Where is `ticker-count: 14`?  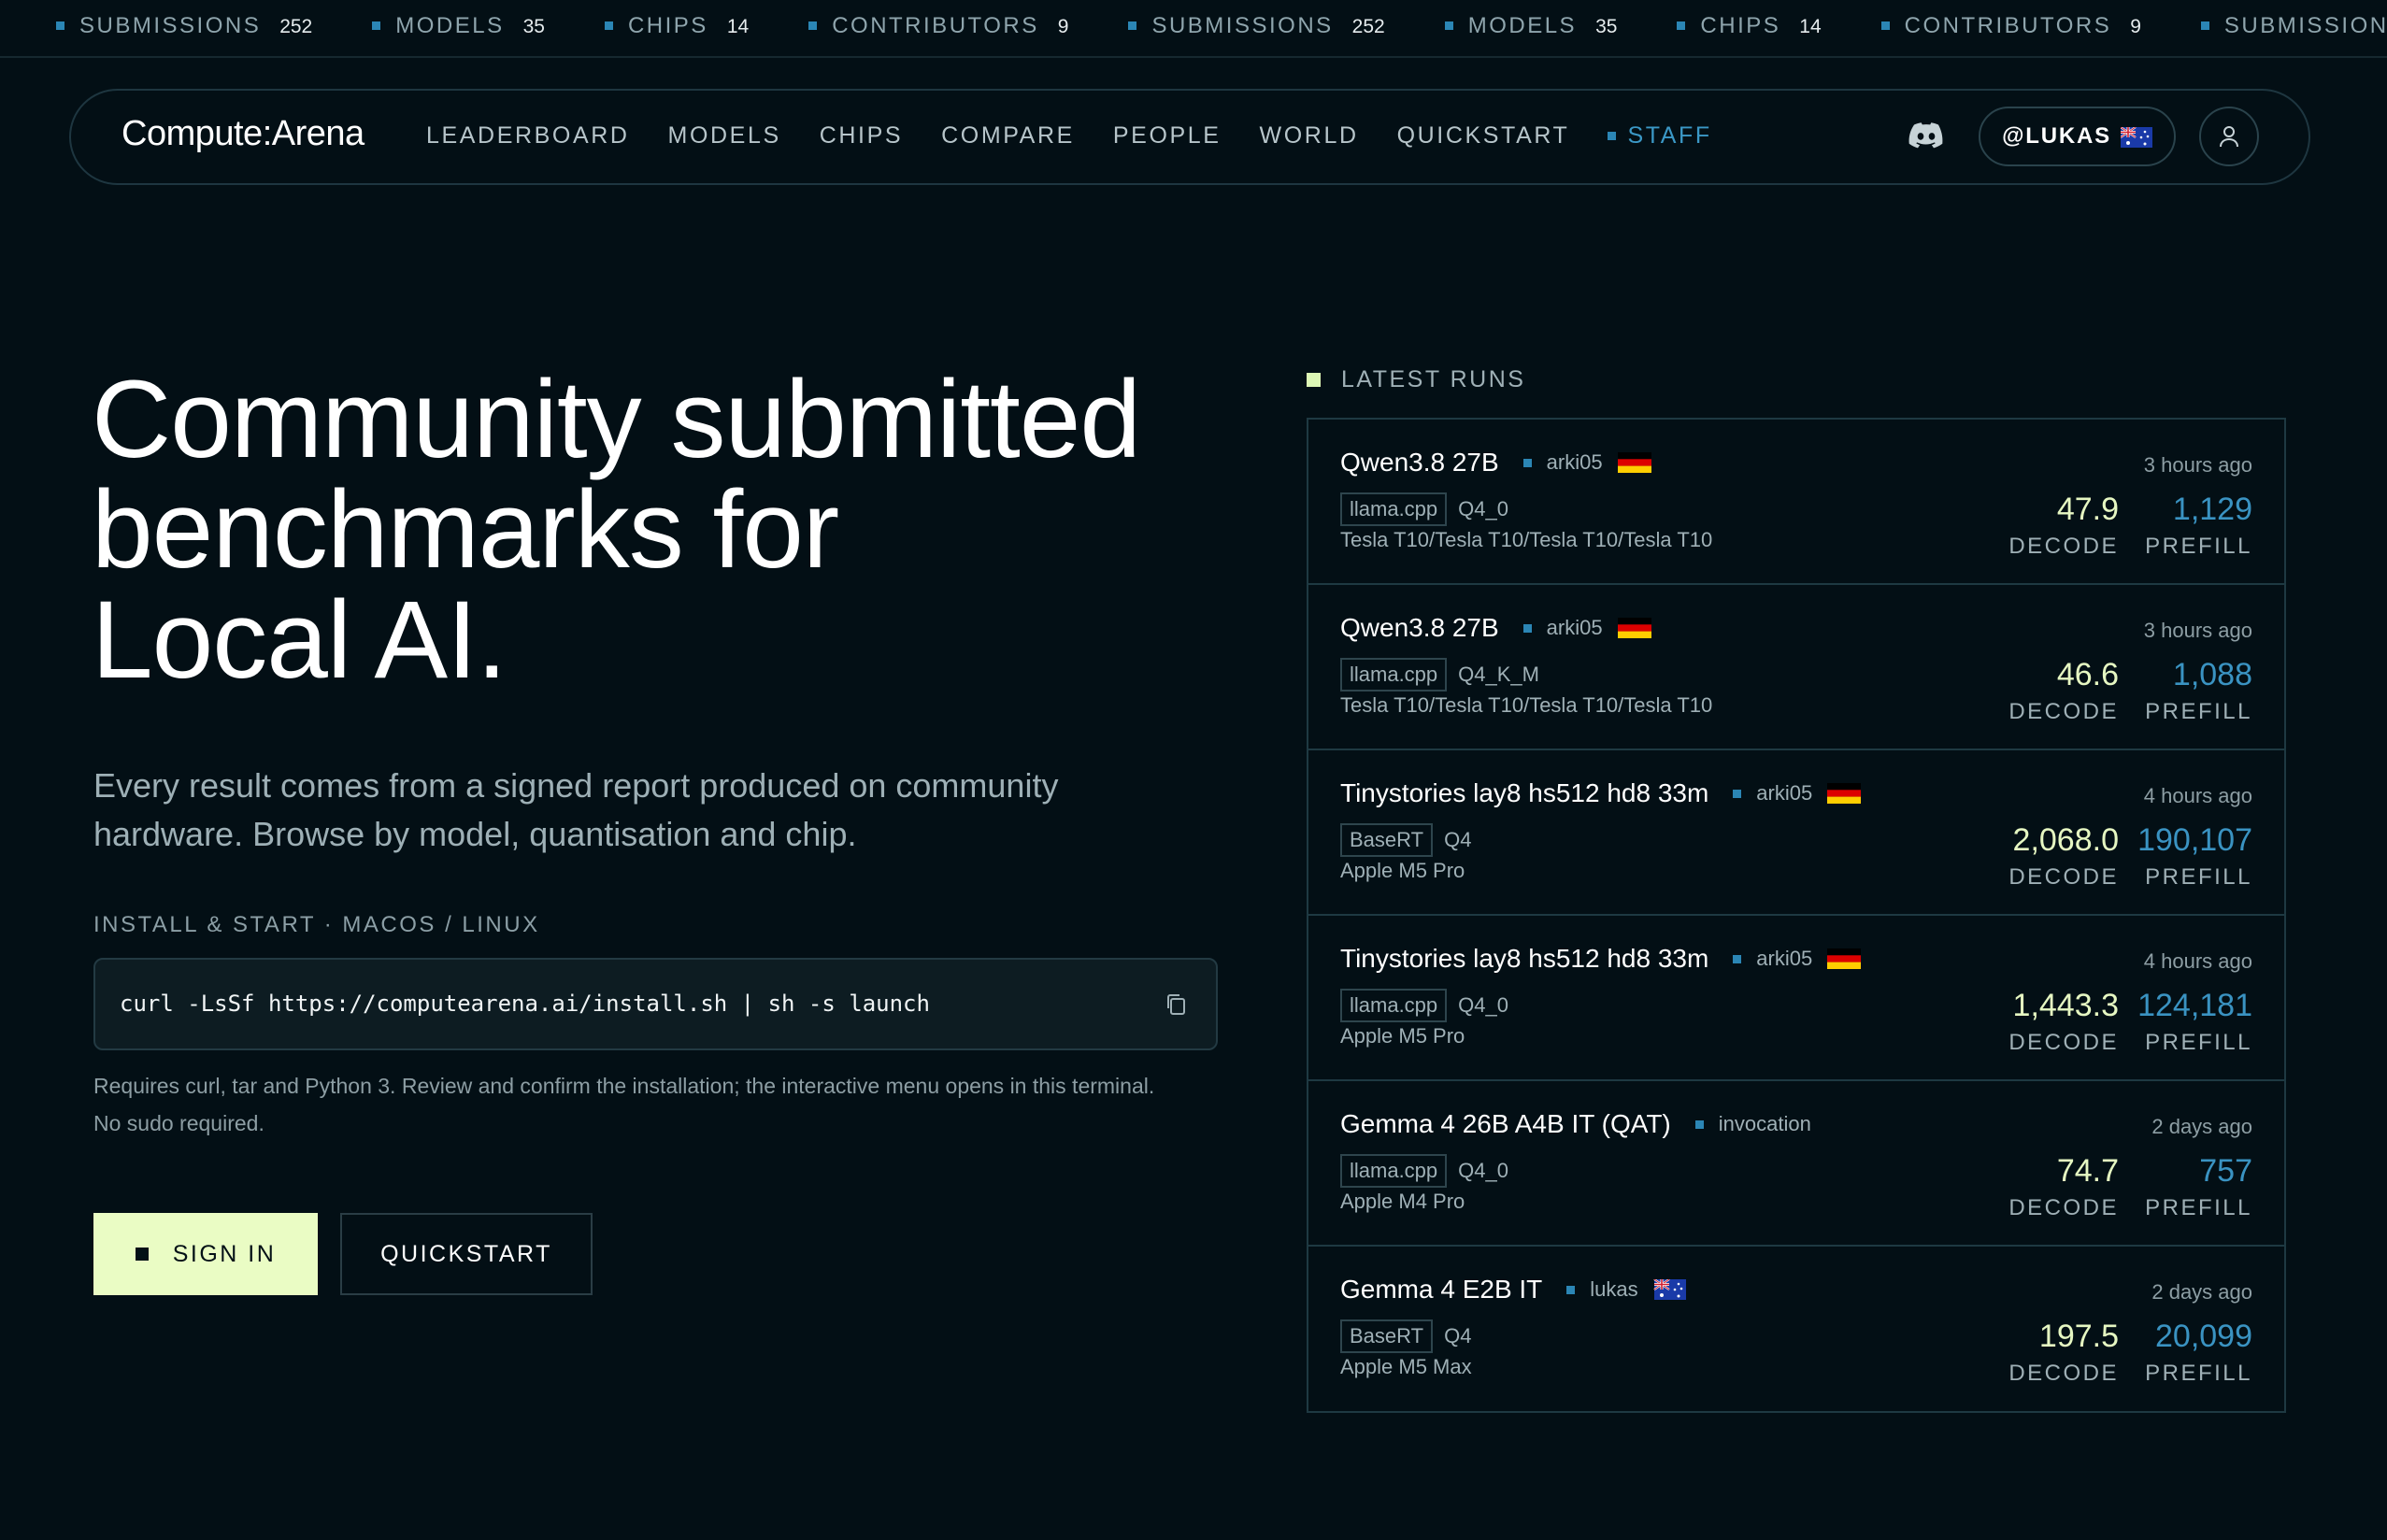
ticker-count: 14 is located at coordinates (738, 26).